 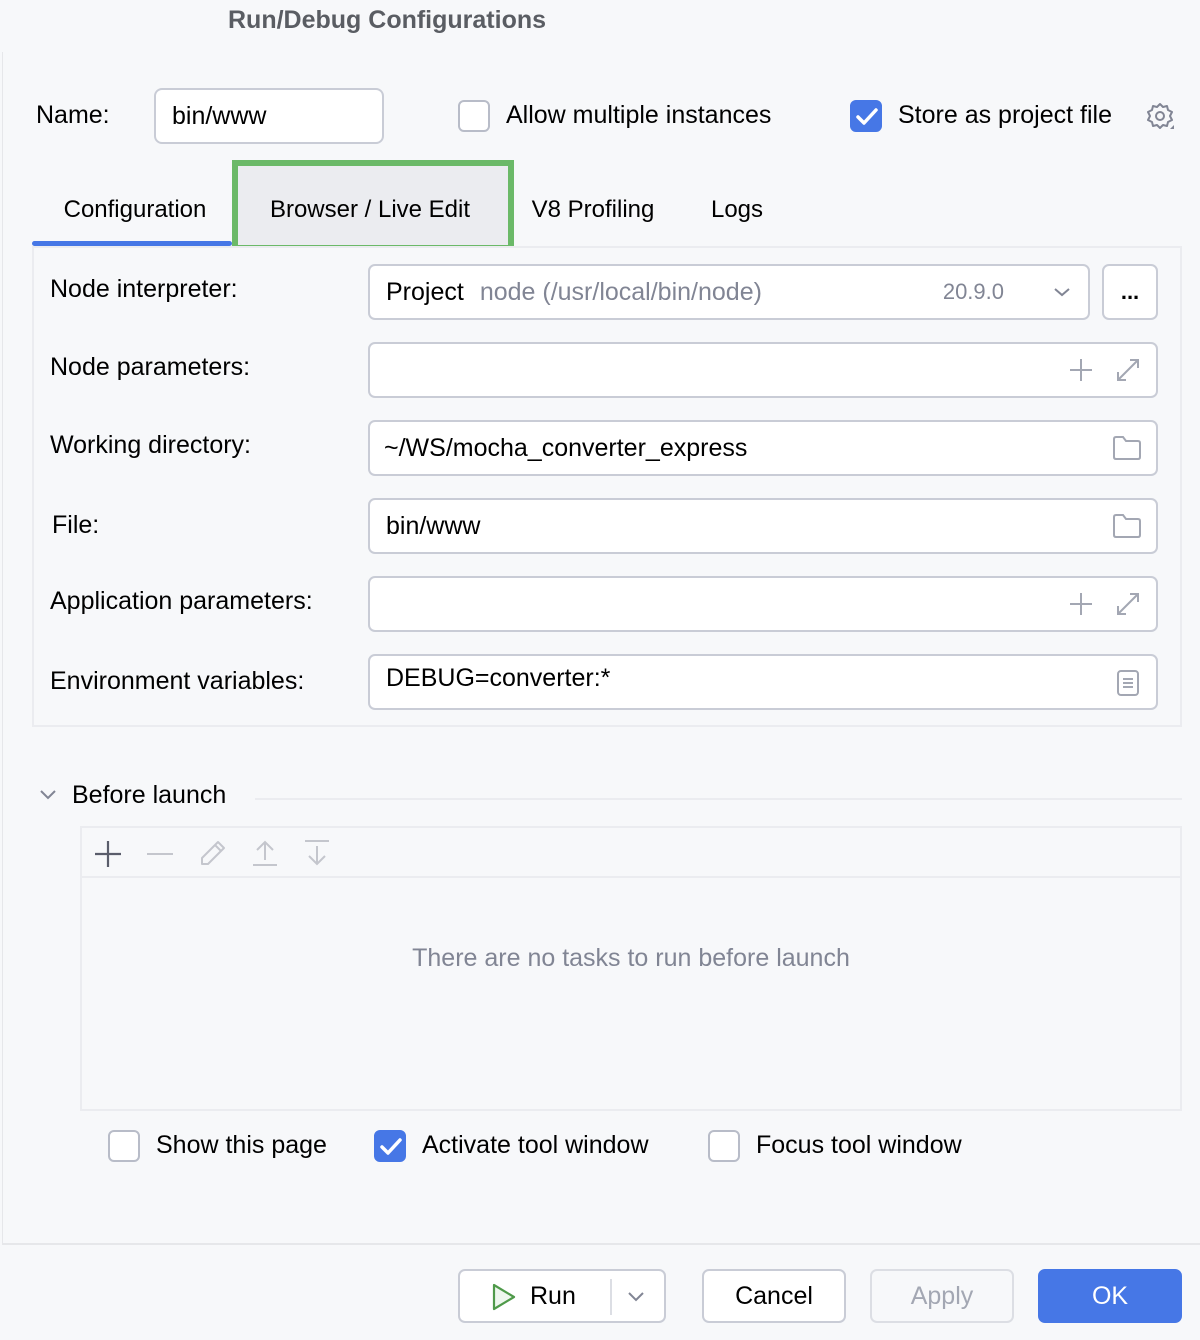 I want to click on interpreter-path: node (/usr/local/bin/node), so click(x=620, y=291).